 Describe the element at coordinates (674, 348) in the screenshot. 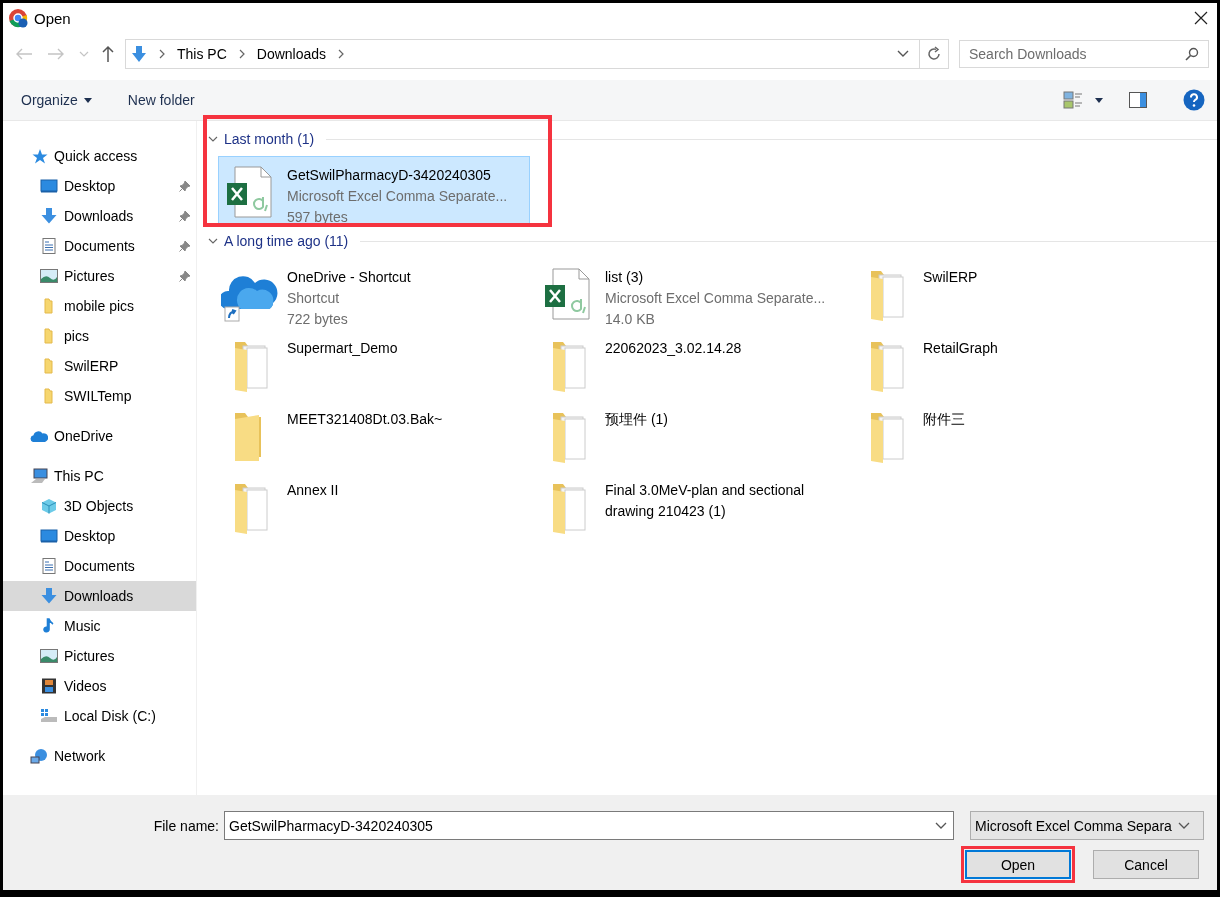

I see `file-name: 22062023_3.02.14.28` at that location.